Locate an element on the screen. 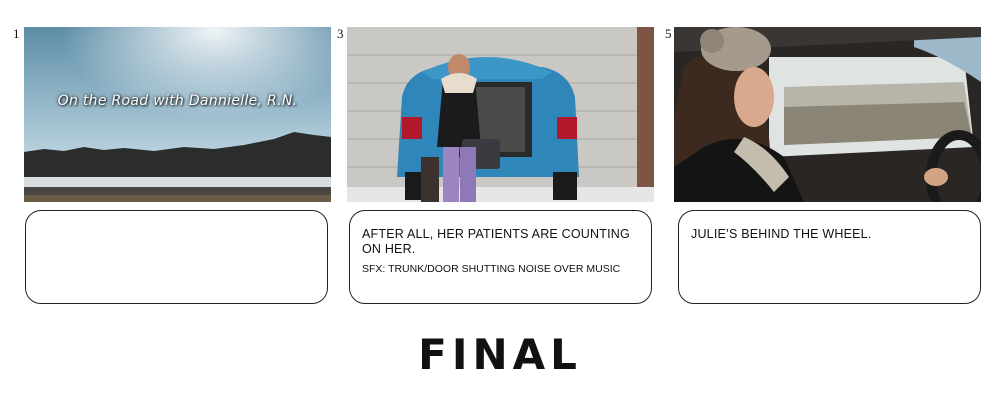 Image resolution: width=1000 pixels, height=401 pixels. video-title-overlay: On the Road with Dannielle, R.N. is located at coordinates (177, 101).